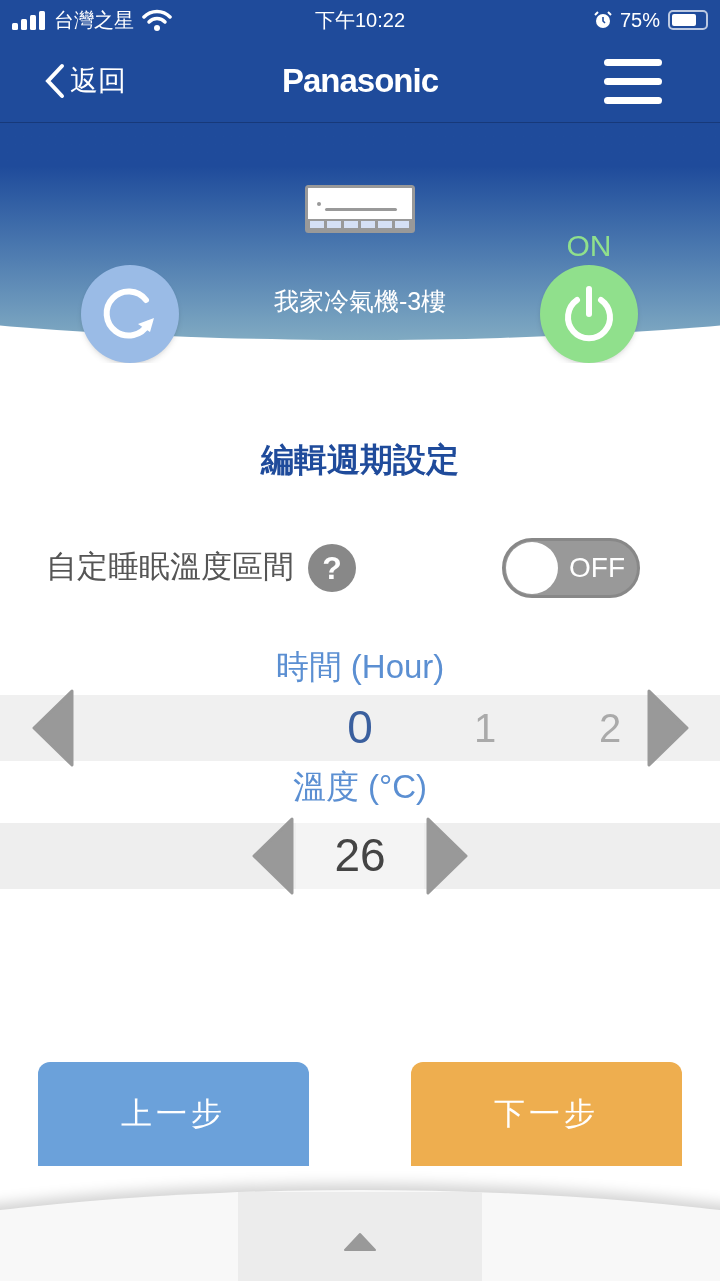 Image resolution: width=720 pixels, height=1281 pixels. I want to click on air-conditioner-icon, so click(360, 209).